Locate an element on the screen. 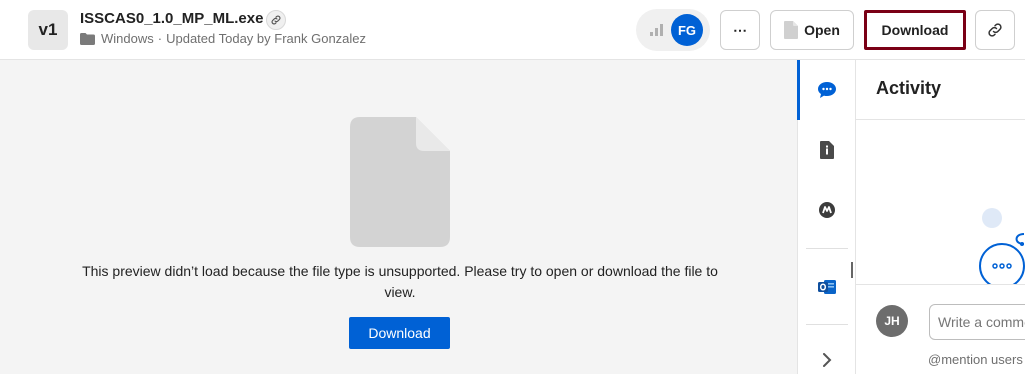 This screenshot has width=1025, height=374. preview-download-button: Download is located at coordinates (399, 333).